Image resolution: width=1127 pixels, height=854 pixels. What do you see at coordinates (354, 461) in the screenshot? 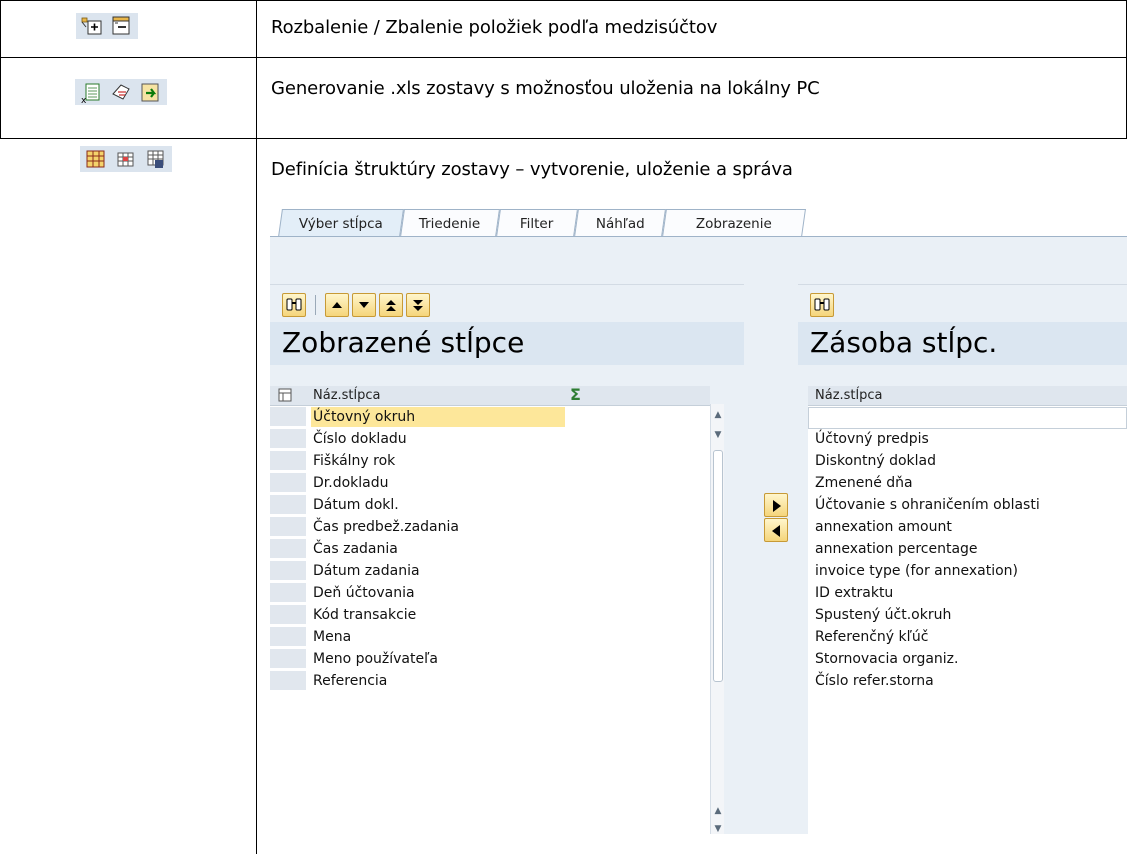
I see `column-name-cell: Fiškálny rok` at bounding box center [354, 461].